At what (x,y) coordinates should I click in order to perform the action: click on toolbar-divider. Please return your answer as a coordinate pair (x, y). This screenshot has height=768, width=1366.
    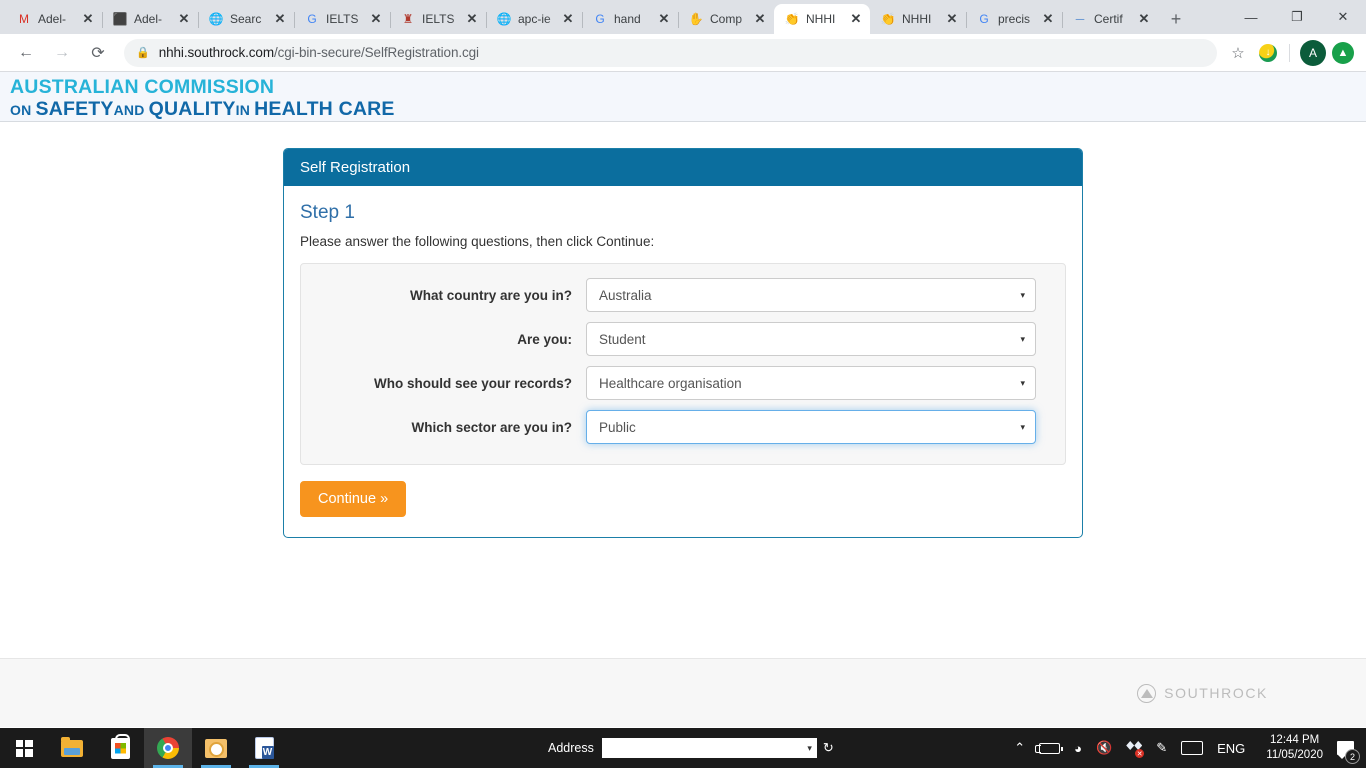
    Looking at the image, I should click on (1289, 52).